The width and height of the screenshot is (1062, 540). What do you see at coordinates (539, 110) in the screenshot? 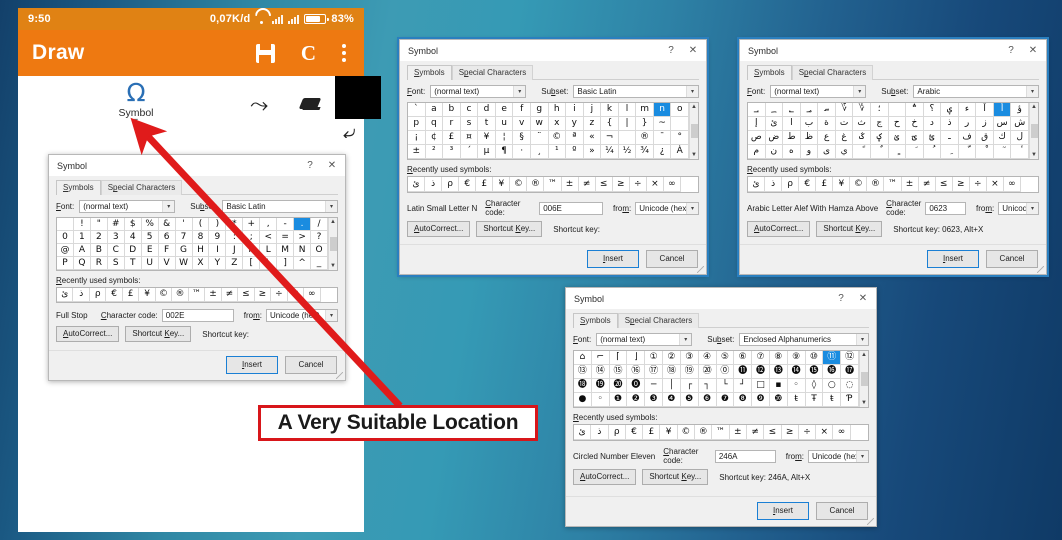
I see `symbol-cell: g` at bounding box center [539, 110].